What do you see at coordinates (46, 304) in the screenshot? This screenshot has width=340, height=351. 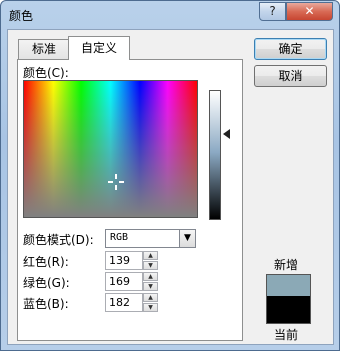 I see `blue-label: 蓝色(B):` at bounding box center [46, 304].